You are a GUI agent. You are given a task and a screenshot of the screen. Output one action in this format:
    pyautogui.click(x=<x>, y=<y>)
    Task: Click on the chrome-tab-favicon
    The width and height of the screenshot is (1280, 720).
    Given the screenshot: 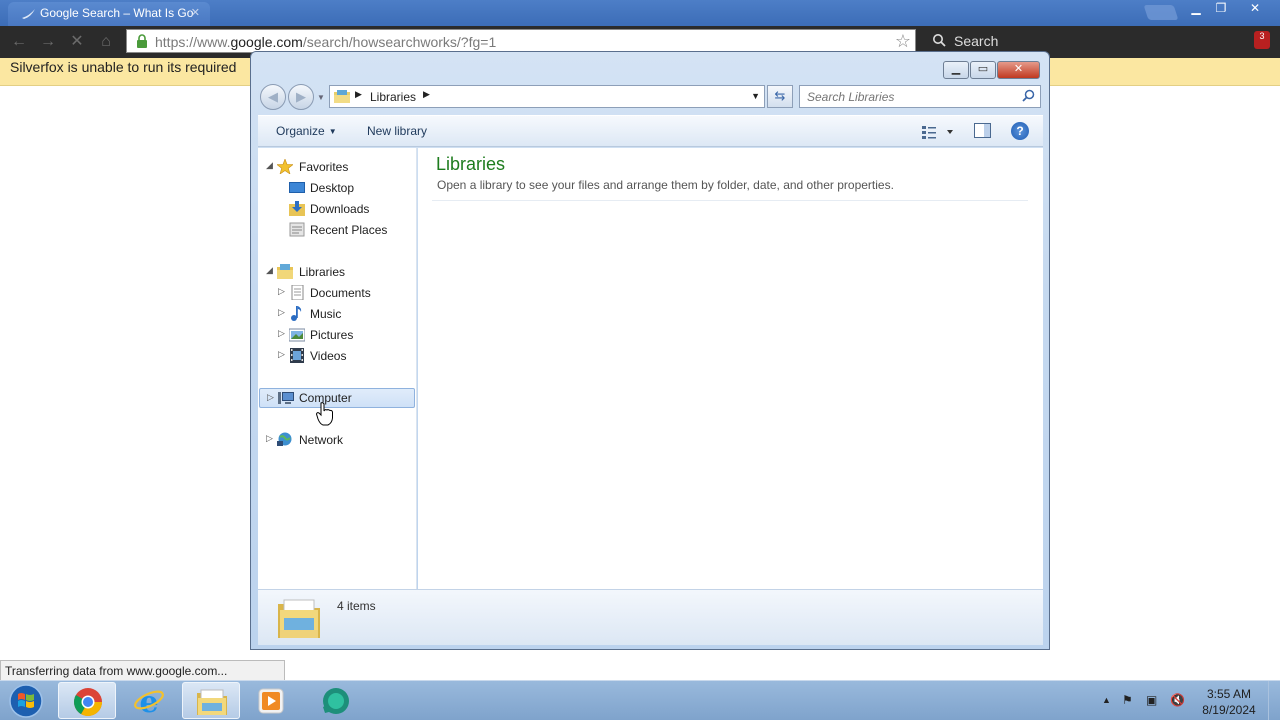 What is the action you would take?
    pyautogui.click(x=28, y=14)
    